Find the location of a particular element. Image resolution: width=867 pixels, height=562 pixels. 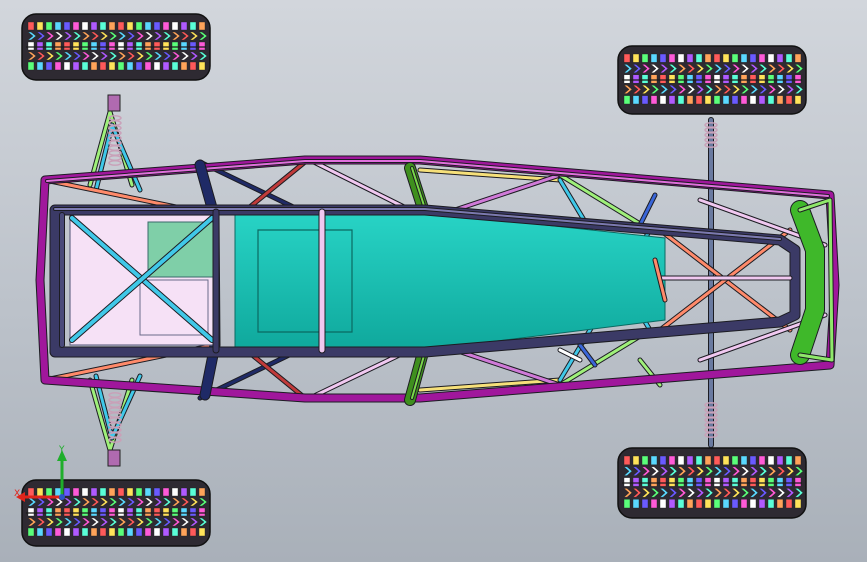

y-axis-label: Y is located at coordinates (61, 450).